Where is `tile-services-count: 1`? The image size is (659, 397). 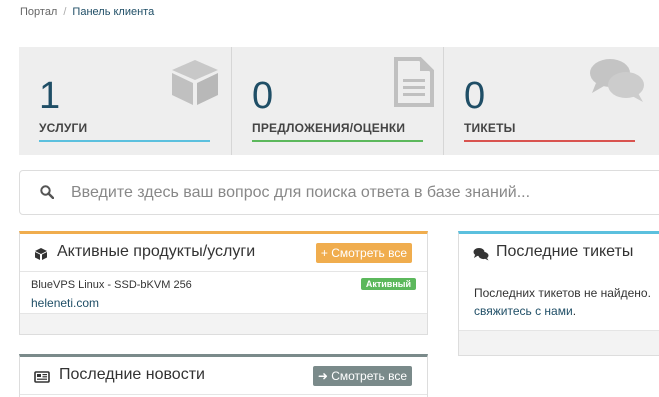
tile-services-count: 1 is located at coordinates (50, 96).